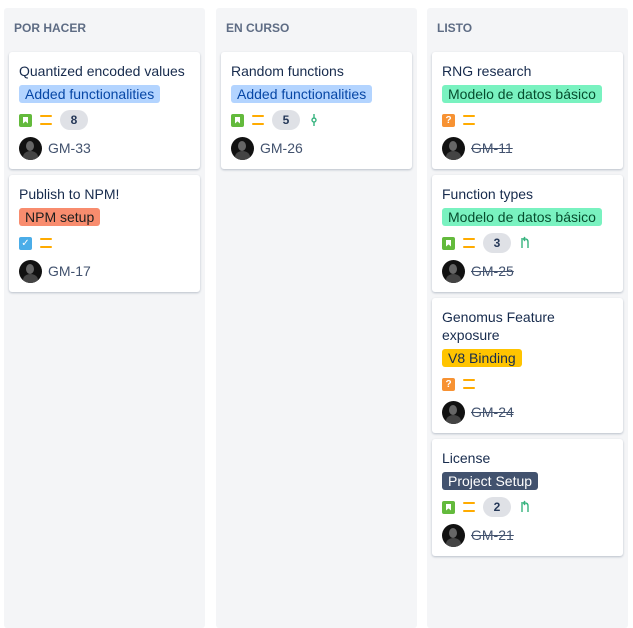 This screenshot has width=633, height=628. Describe the element at coordinates (258, 28) in the screenshot. I see `column-title: EN CURSO` at that location.